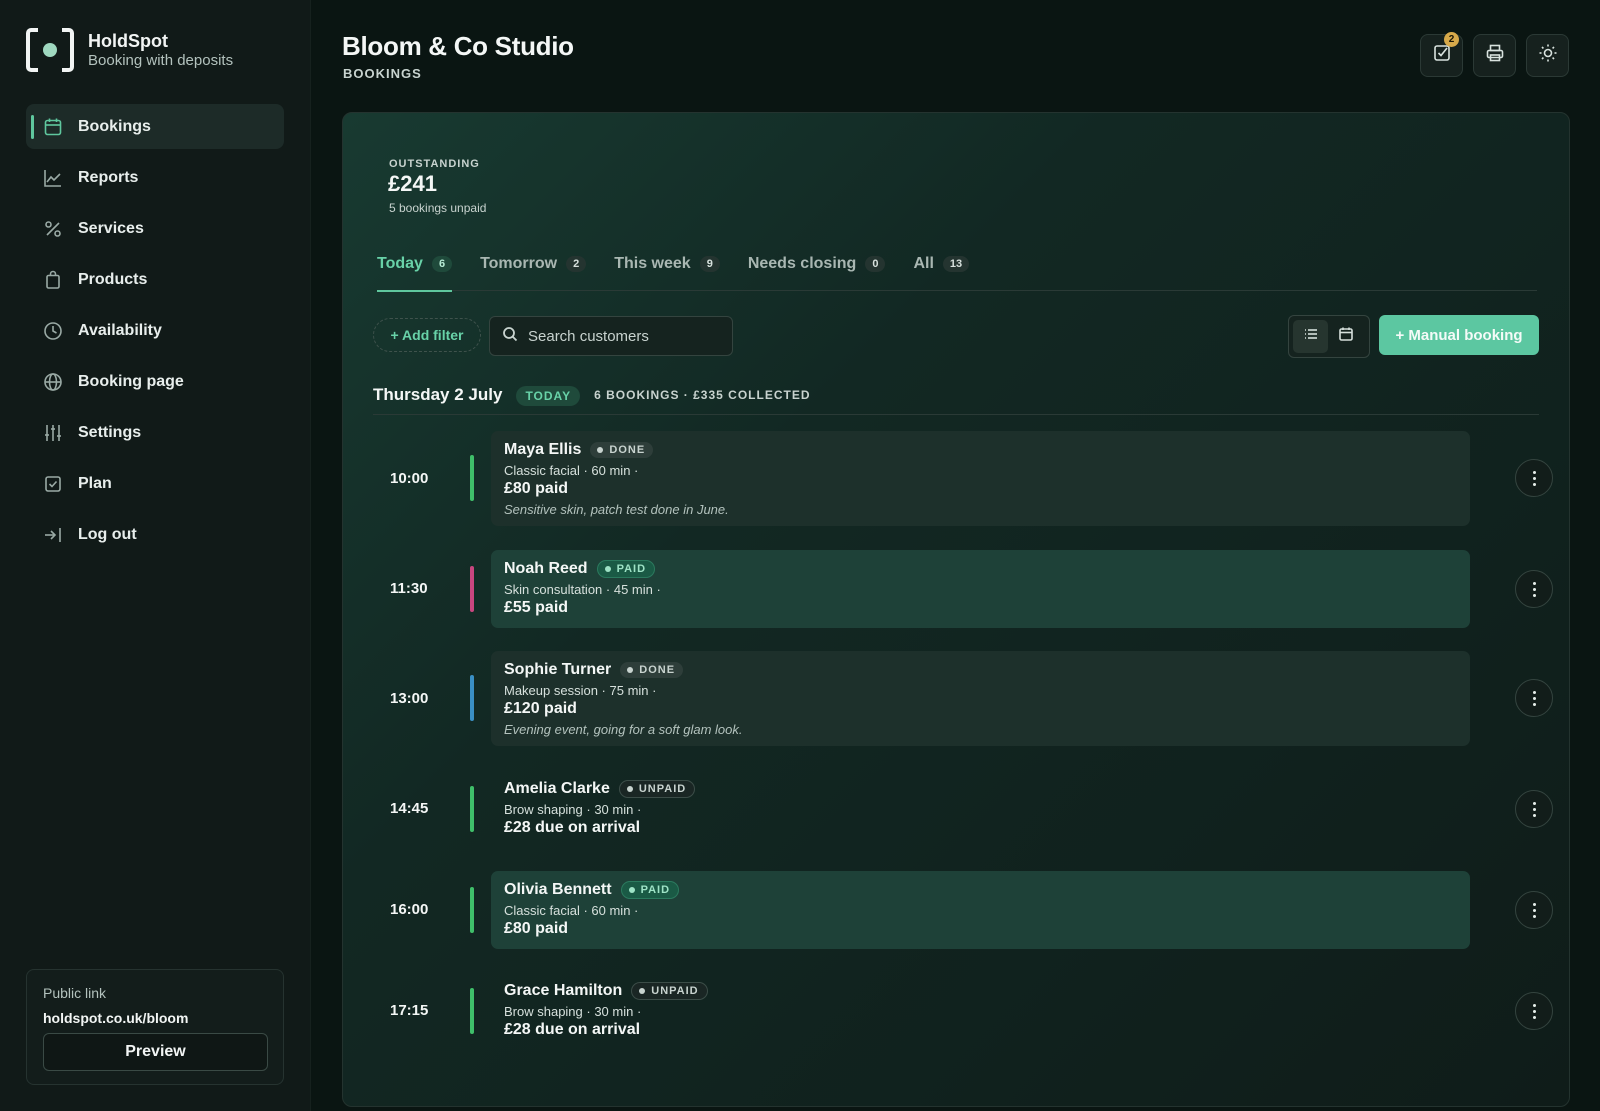 Image resolution: width=1600 pixels, height=1111 pixels. Describe the element at coordinates (131, 381) in the screenshot. I see `sidebar-item-label: Booking page` at that location.